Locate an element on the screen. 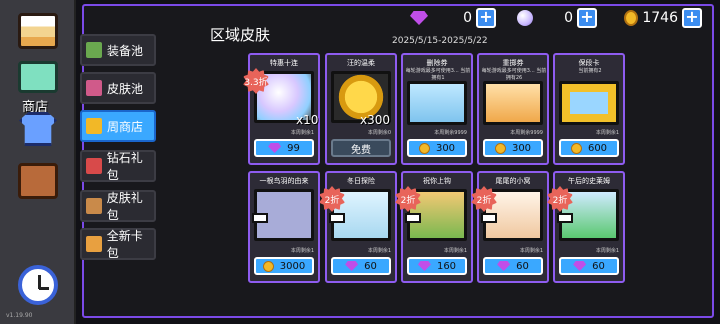  buy-button: 3000 is located at coordinates (284, 266).